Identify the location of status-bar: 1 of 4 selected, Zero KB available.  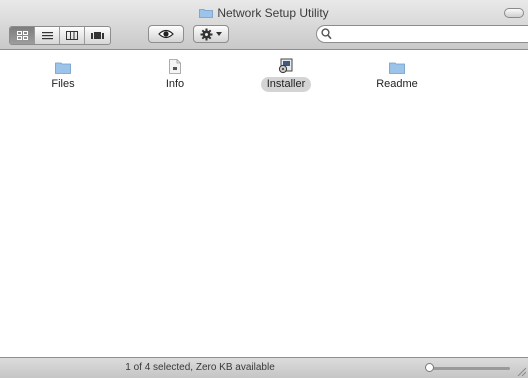
(264, 367).